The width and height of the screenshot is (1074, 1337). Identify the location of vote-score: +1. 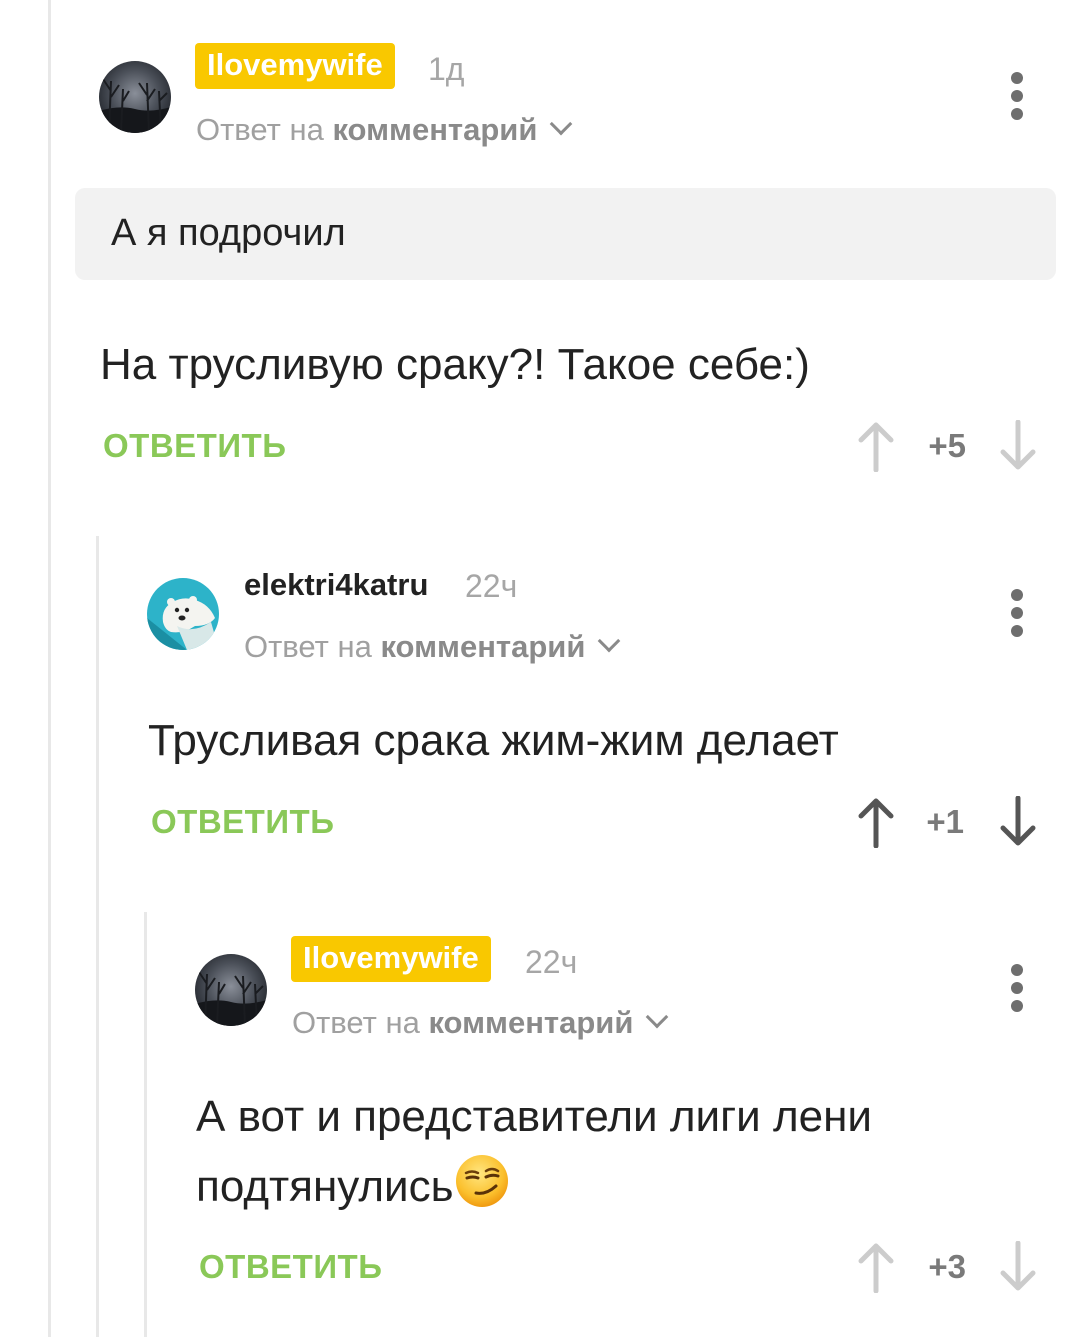
(945, 821).